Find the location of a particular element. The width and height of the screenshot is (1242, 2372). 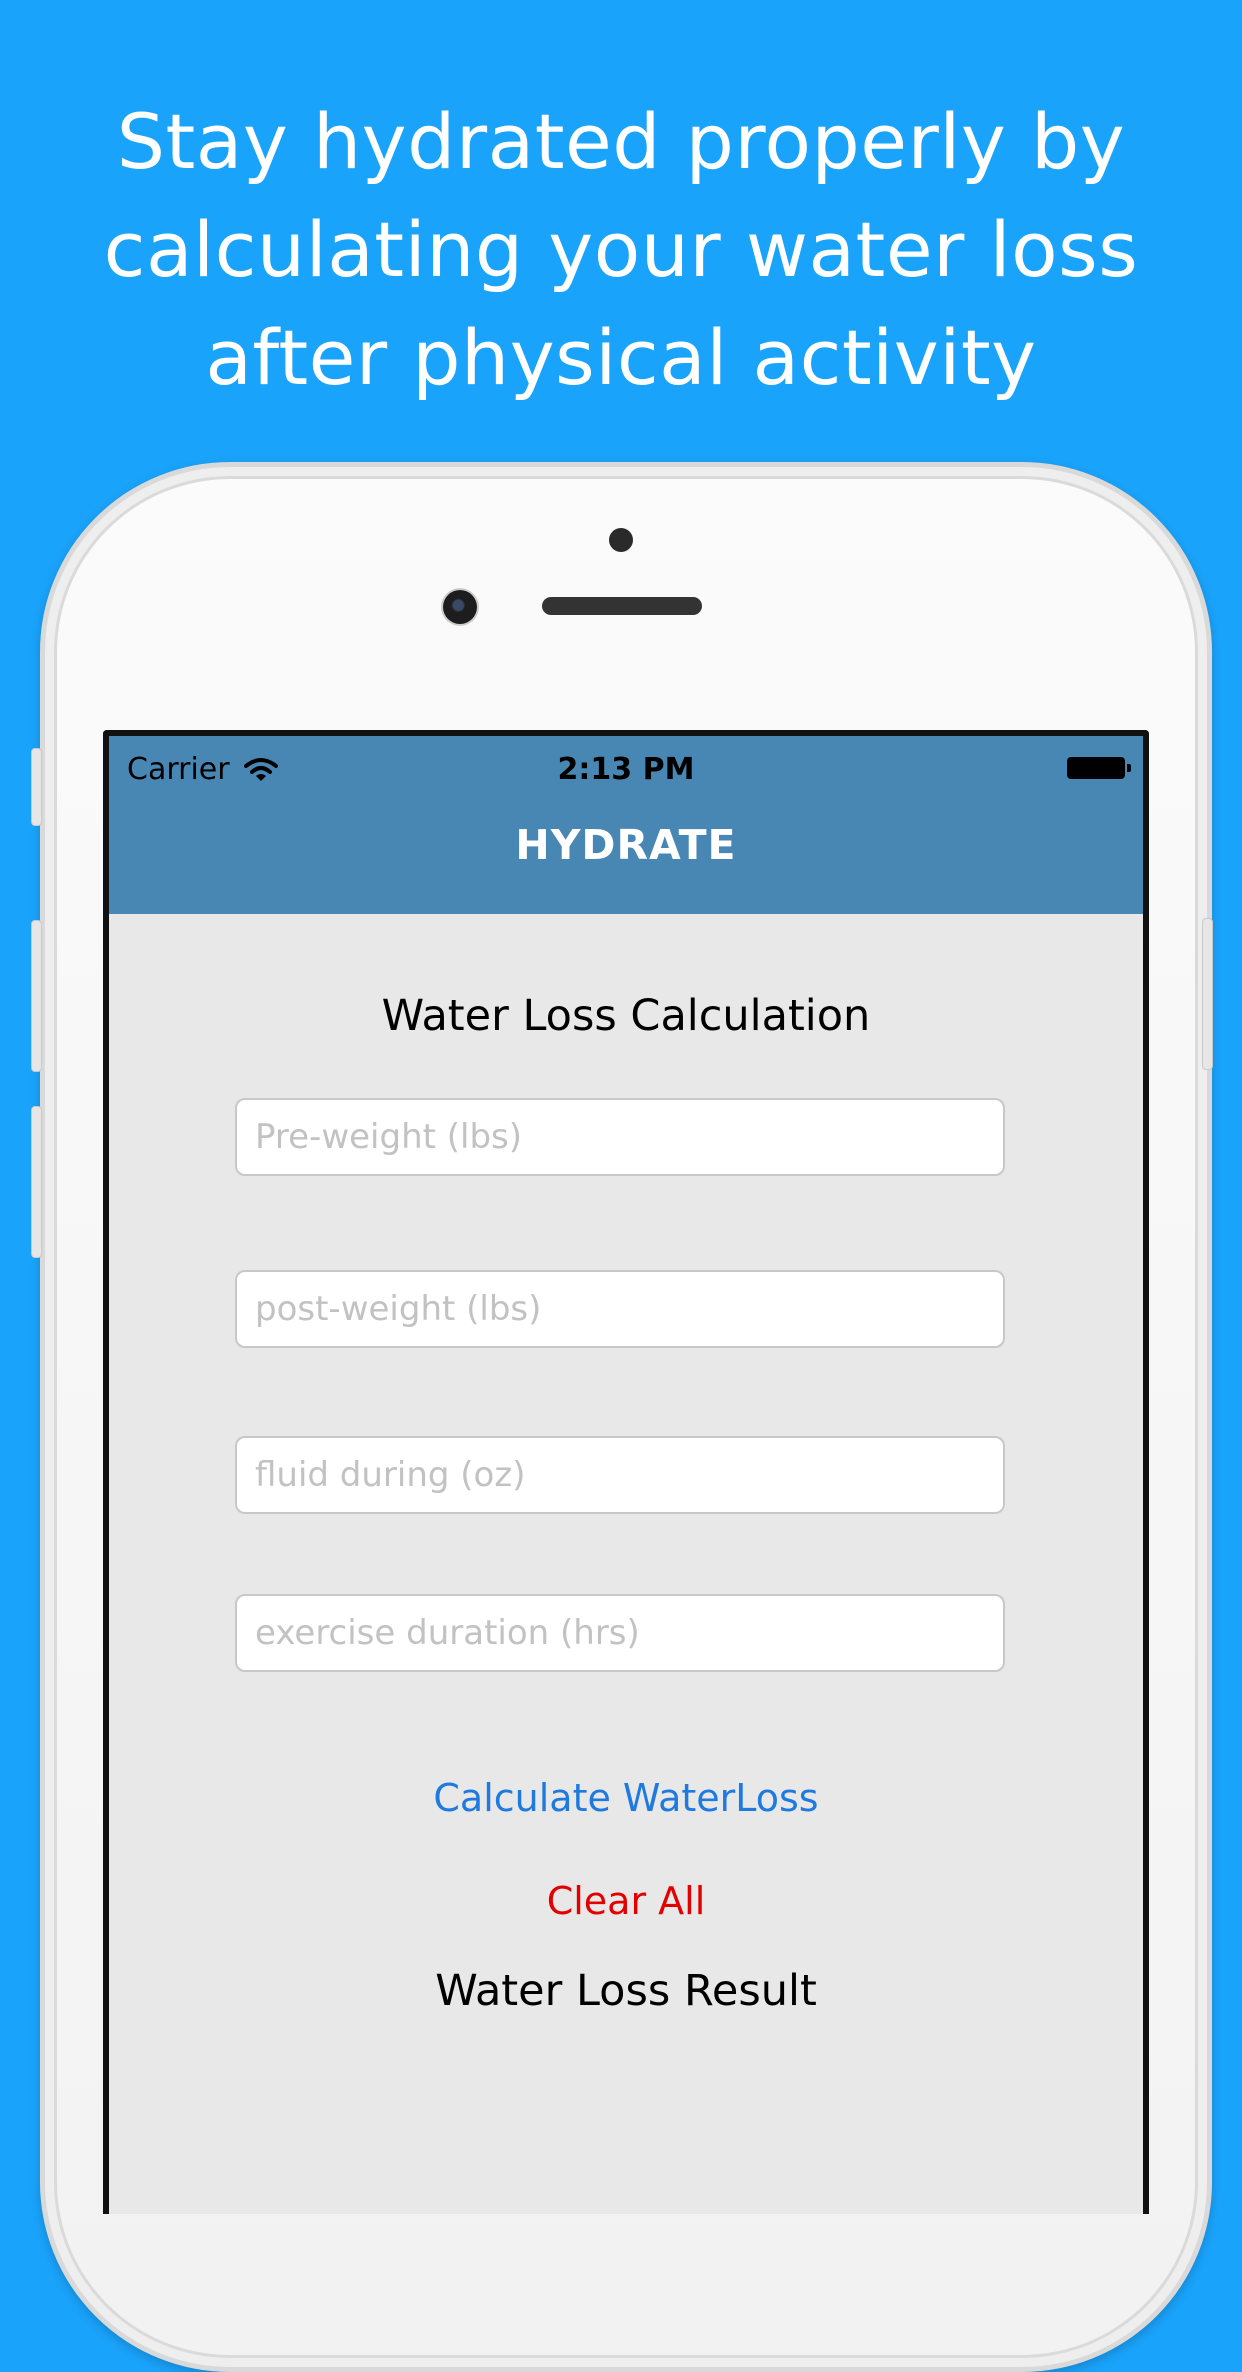

front-camera-icon is located at coordinates (460, 607).